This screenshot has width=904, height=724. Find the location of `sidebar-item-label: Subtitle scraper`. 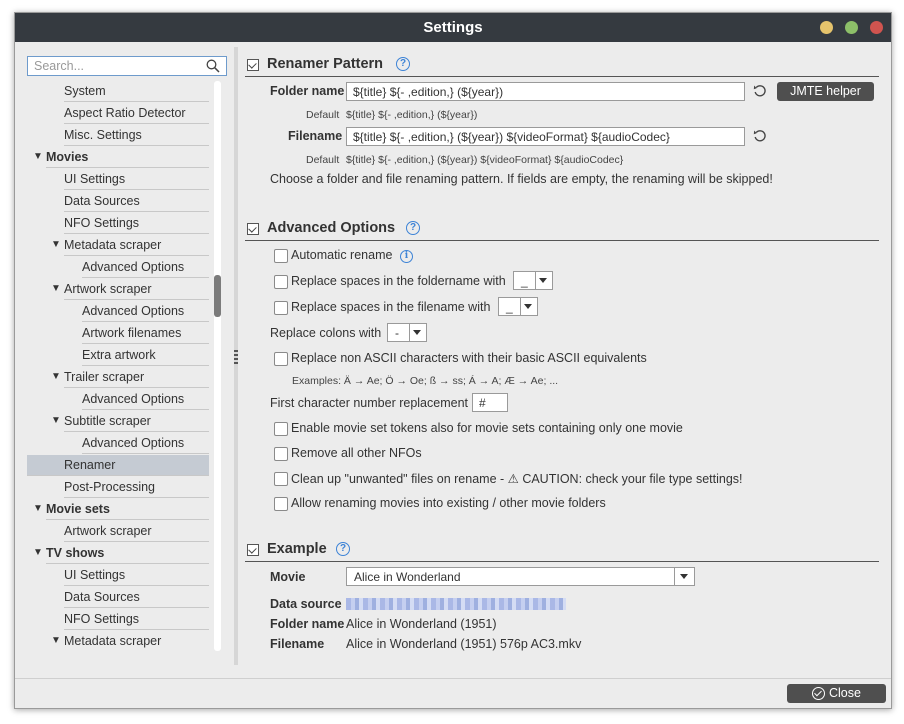

sidebar-item-label: Subtitle scraper is located at coordinates (107, 421).